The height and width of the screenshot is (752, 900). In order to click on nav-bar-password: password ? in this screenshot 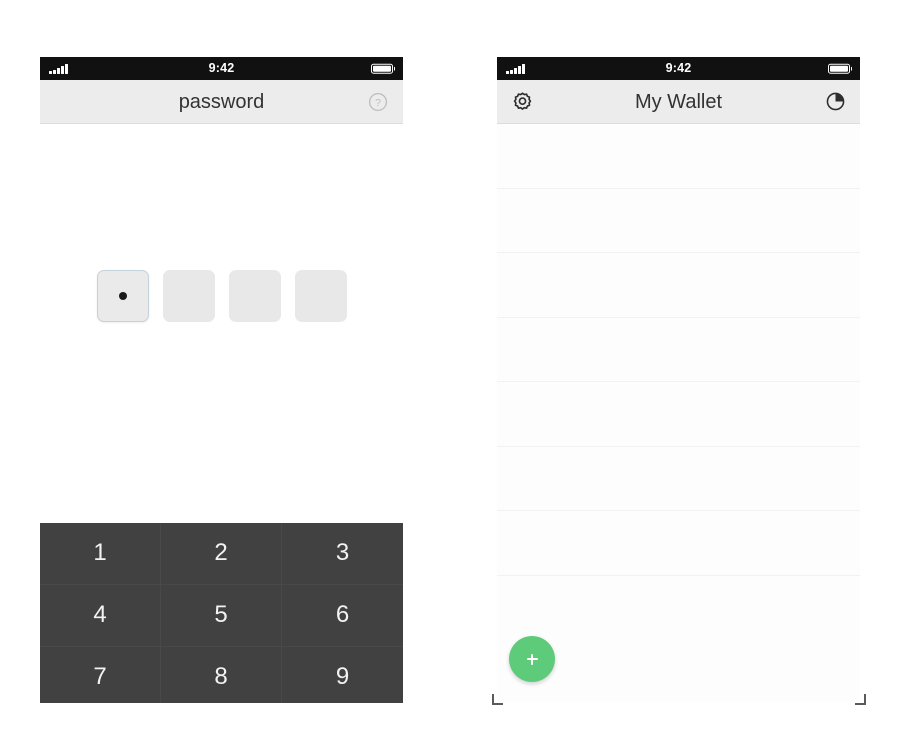, I will do `click(221, 102)`.